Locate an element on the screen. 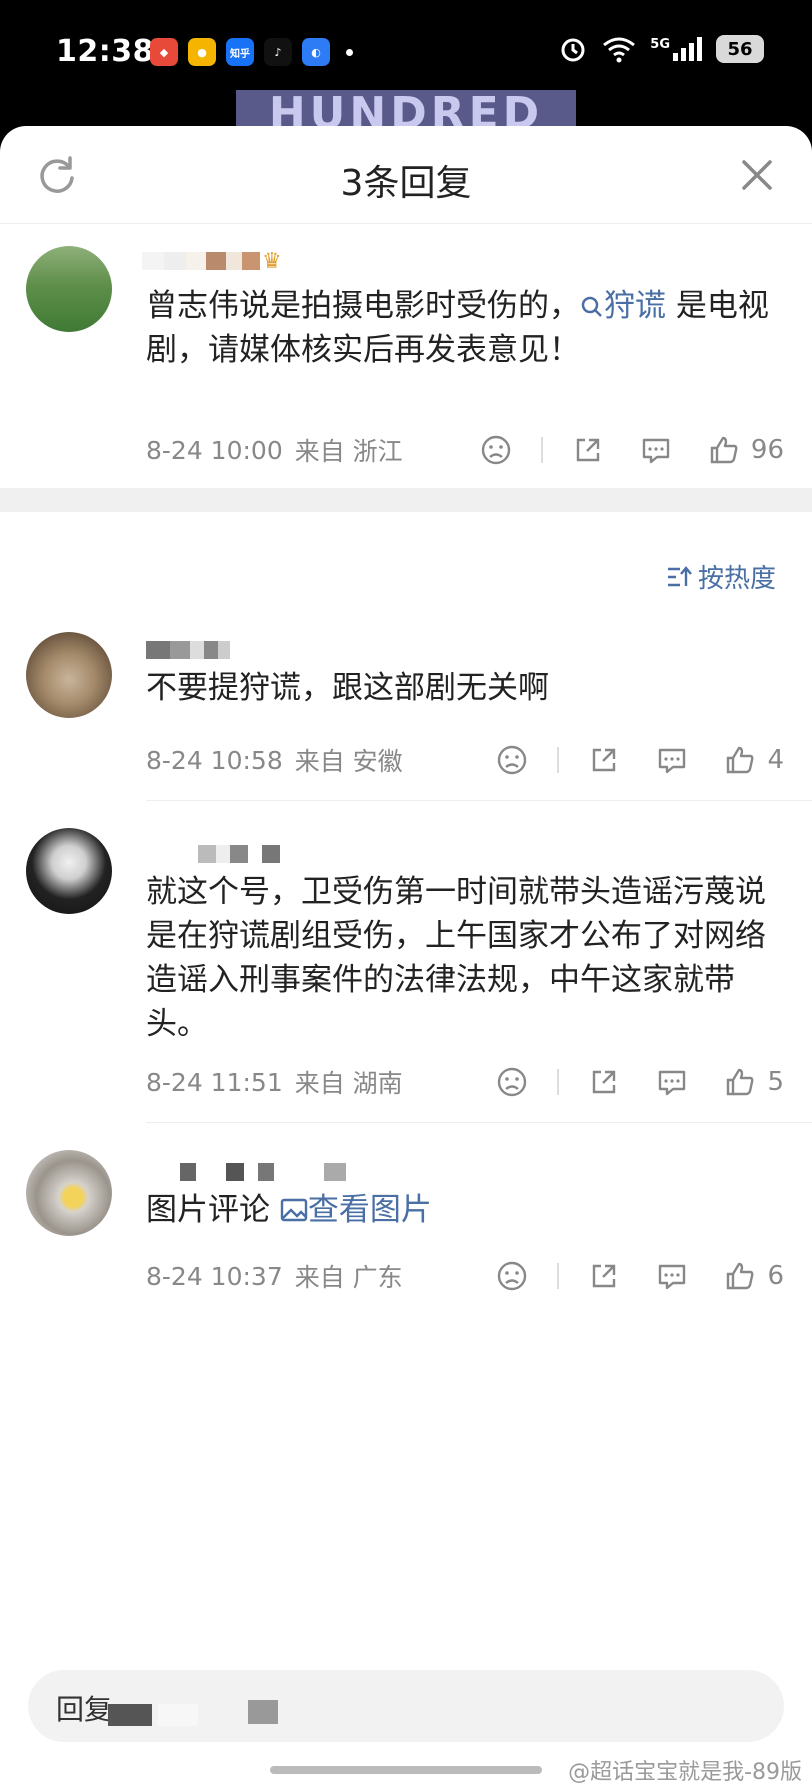  reply-location: 来自 广东 is located at coordinates (348, 1277).